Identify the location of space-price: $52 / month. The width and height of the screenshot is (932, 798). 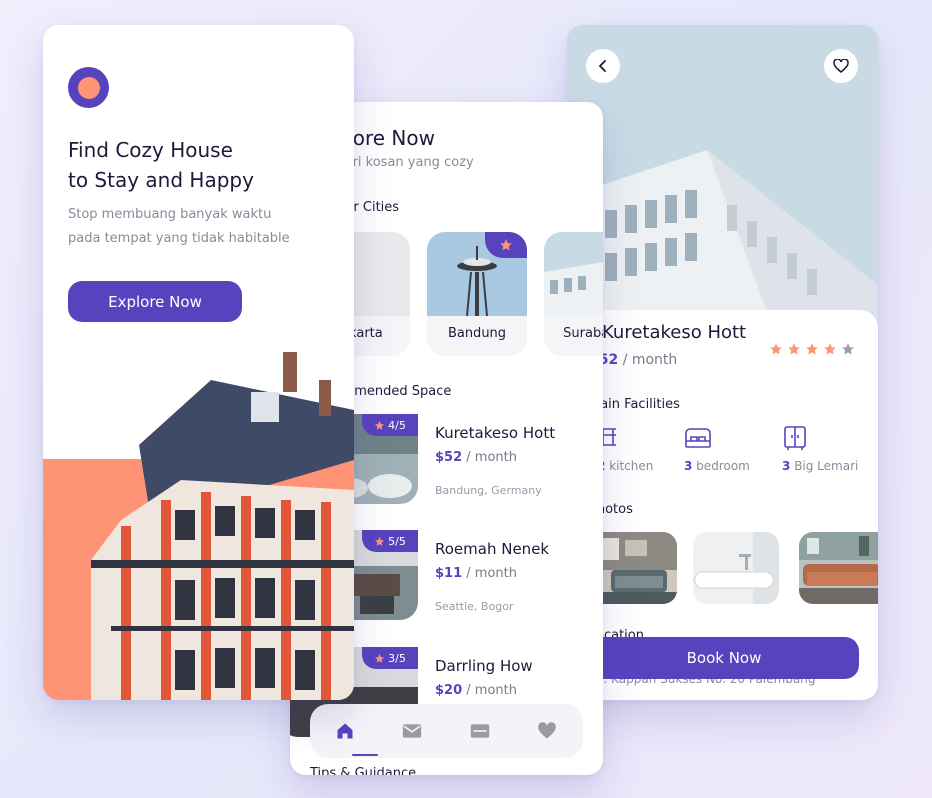
(476, 457).